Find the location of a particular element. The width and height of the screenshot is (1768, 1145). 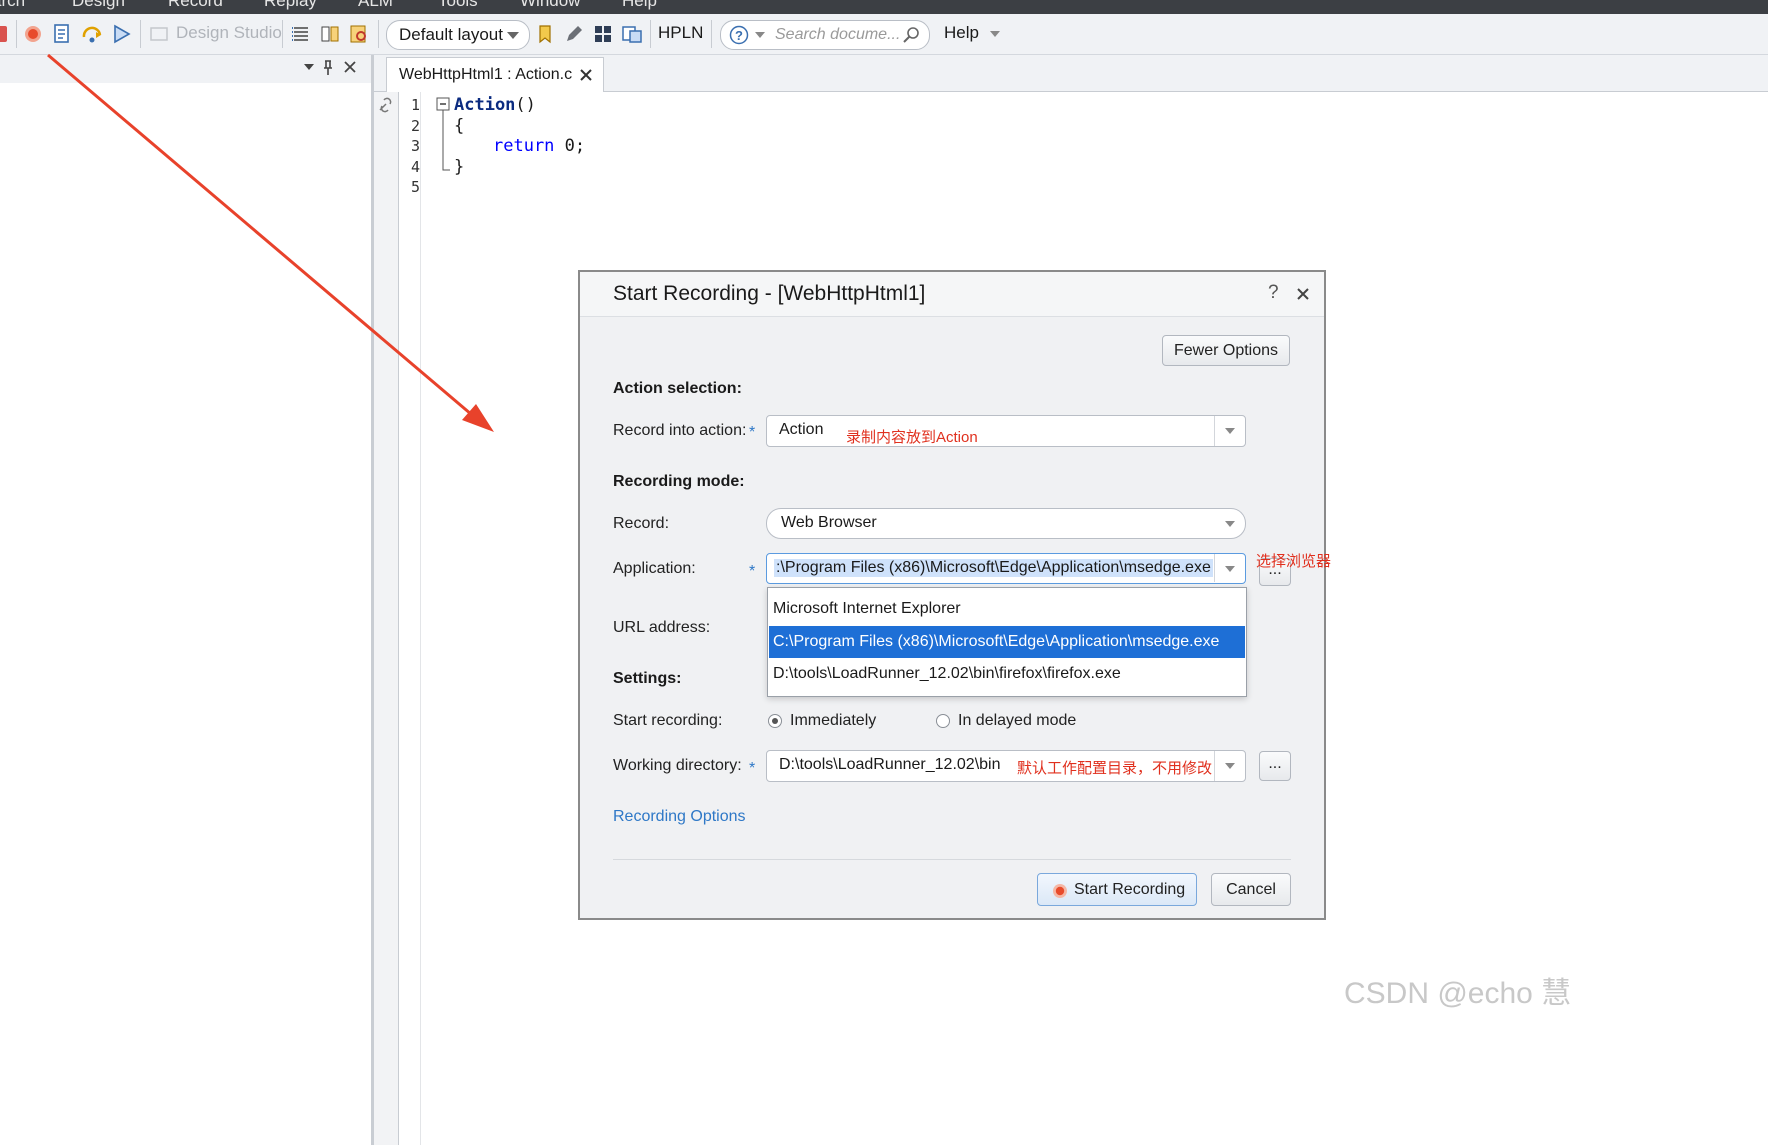

code-return-value: 0; is located at coordinates (570, 146).